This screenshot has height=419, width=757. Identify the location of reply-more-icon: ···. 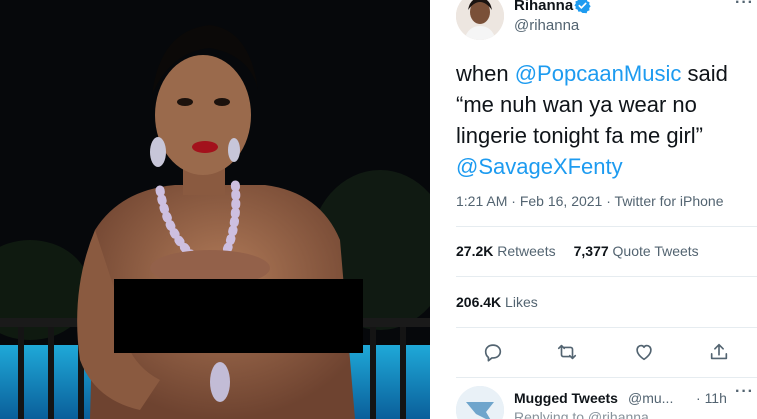
(744, 392).